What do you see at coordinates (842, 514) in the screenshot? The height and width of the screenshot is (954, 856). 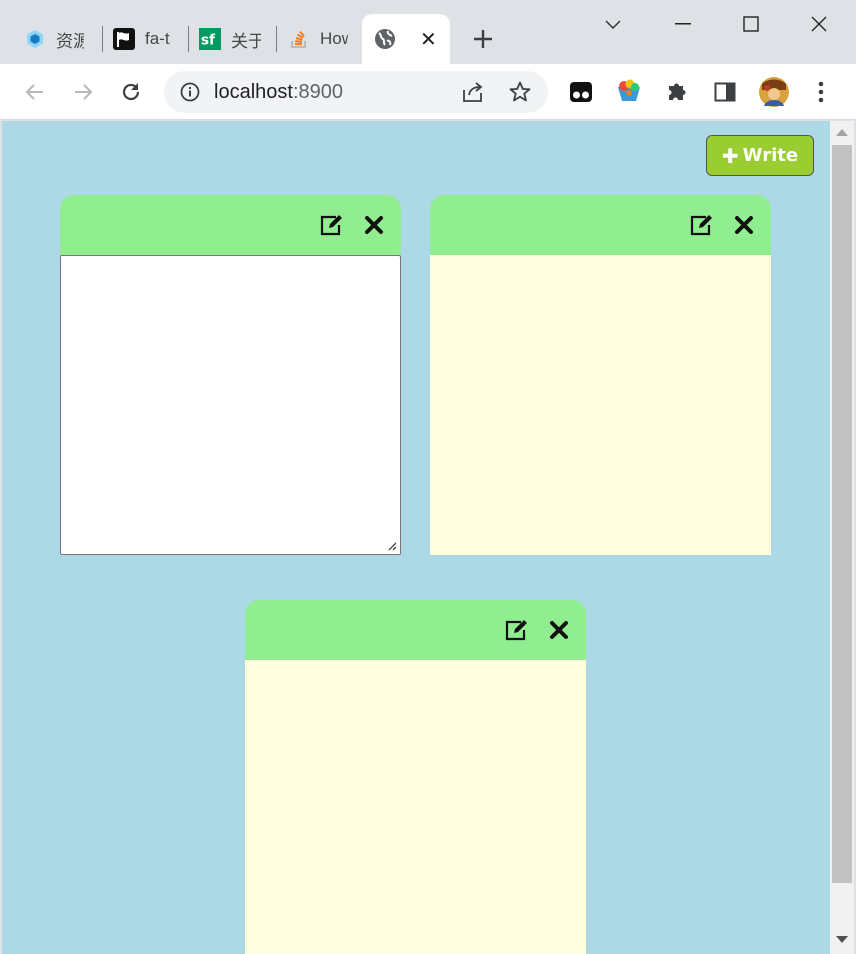 I see `scrollbar-thumb` at bounding box center [842, 514].